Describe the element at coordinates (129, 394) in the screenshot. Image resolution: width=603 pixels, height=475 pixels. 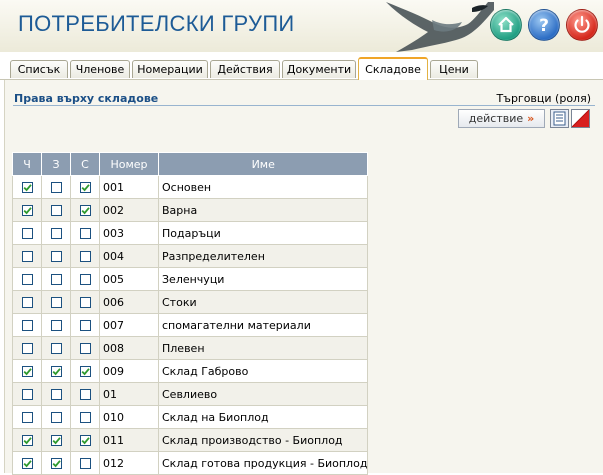
I see `warehouse-number: 01` at that location.